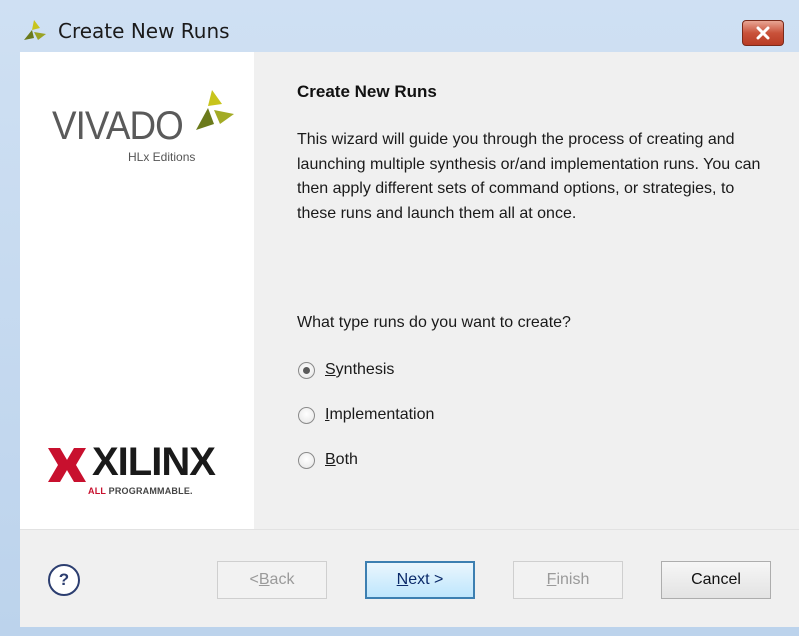 The image size is (799, 636). I want to click on radio-both: Both, so click(328, 460).